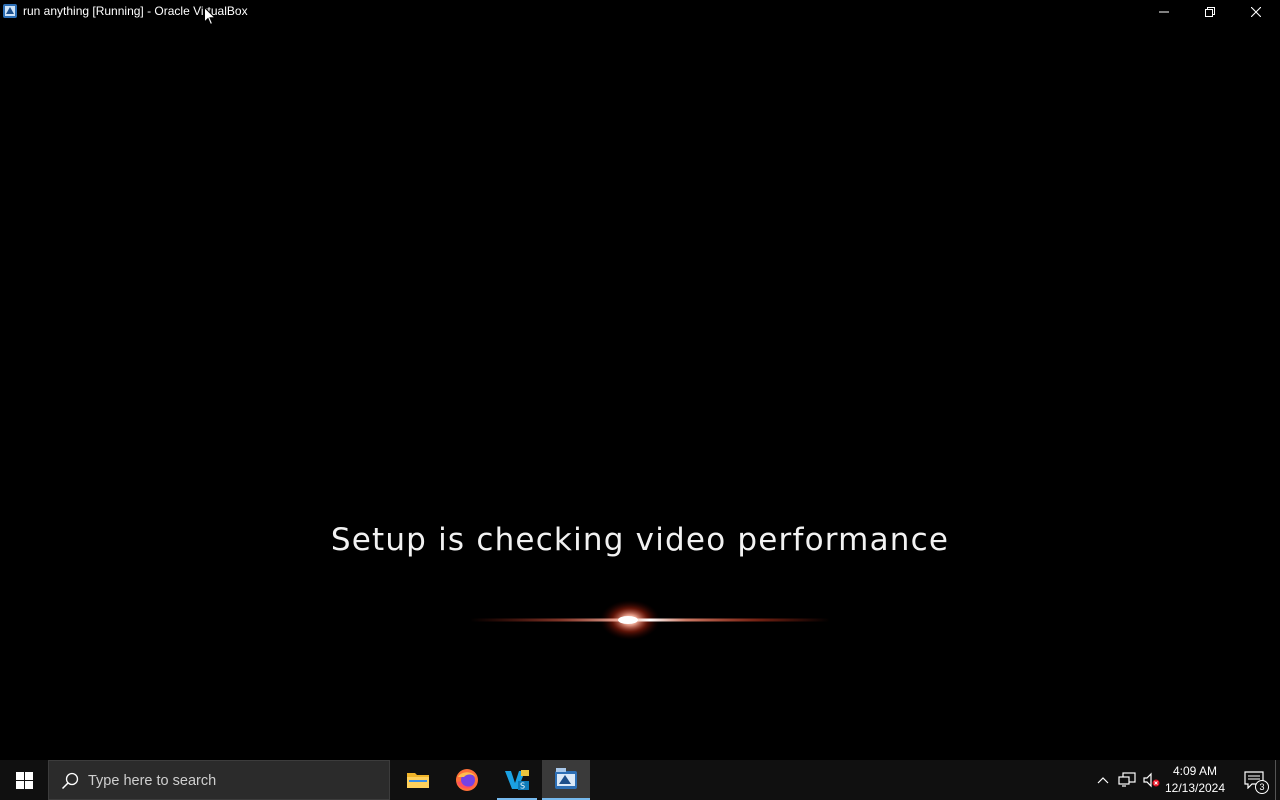  Describe the element at coordinates (1254, 780) in the screenshot. I see `action-center-button: 3` at that location.